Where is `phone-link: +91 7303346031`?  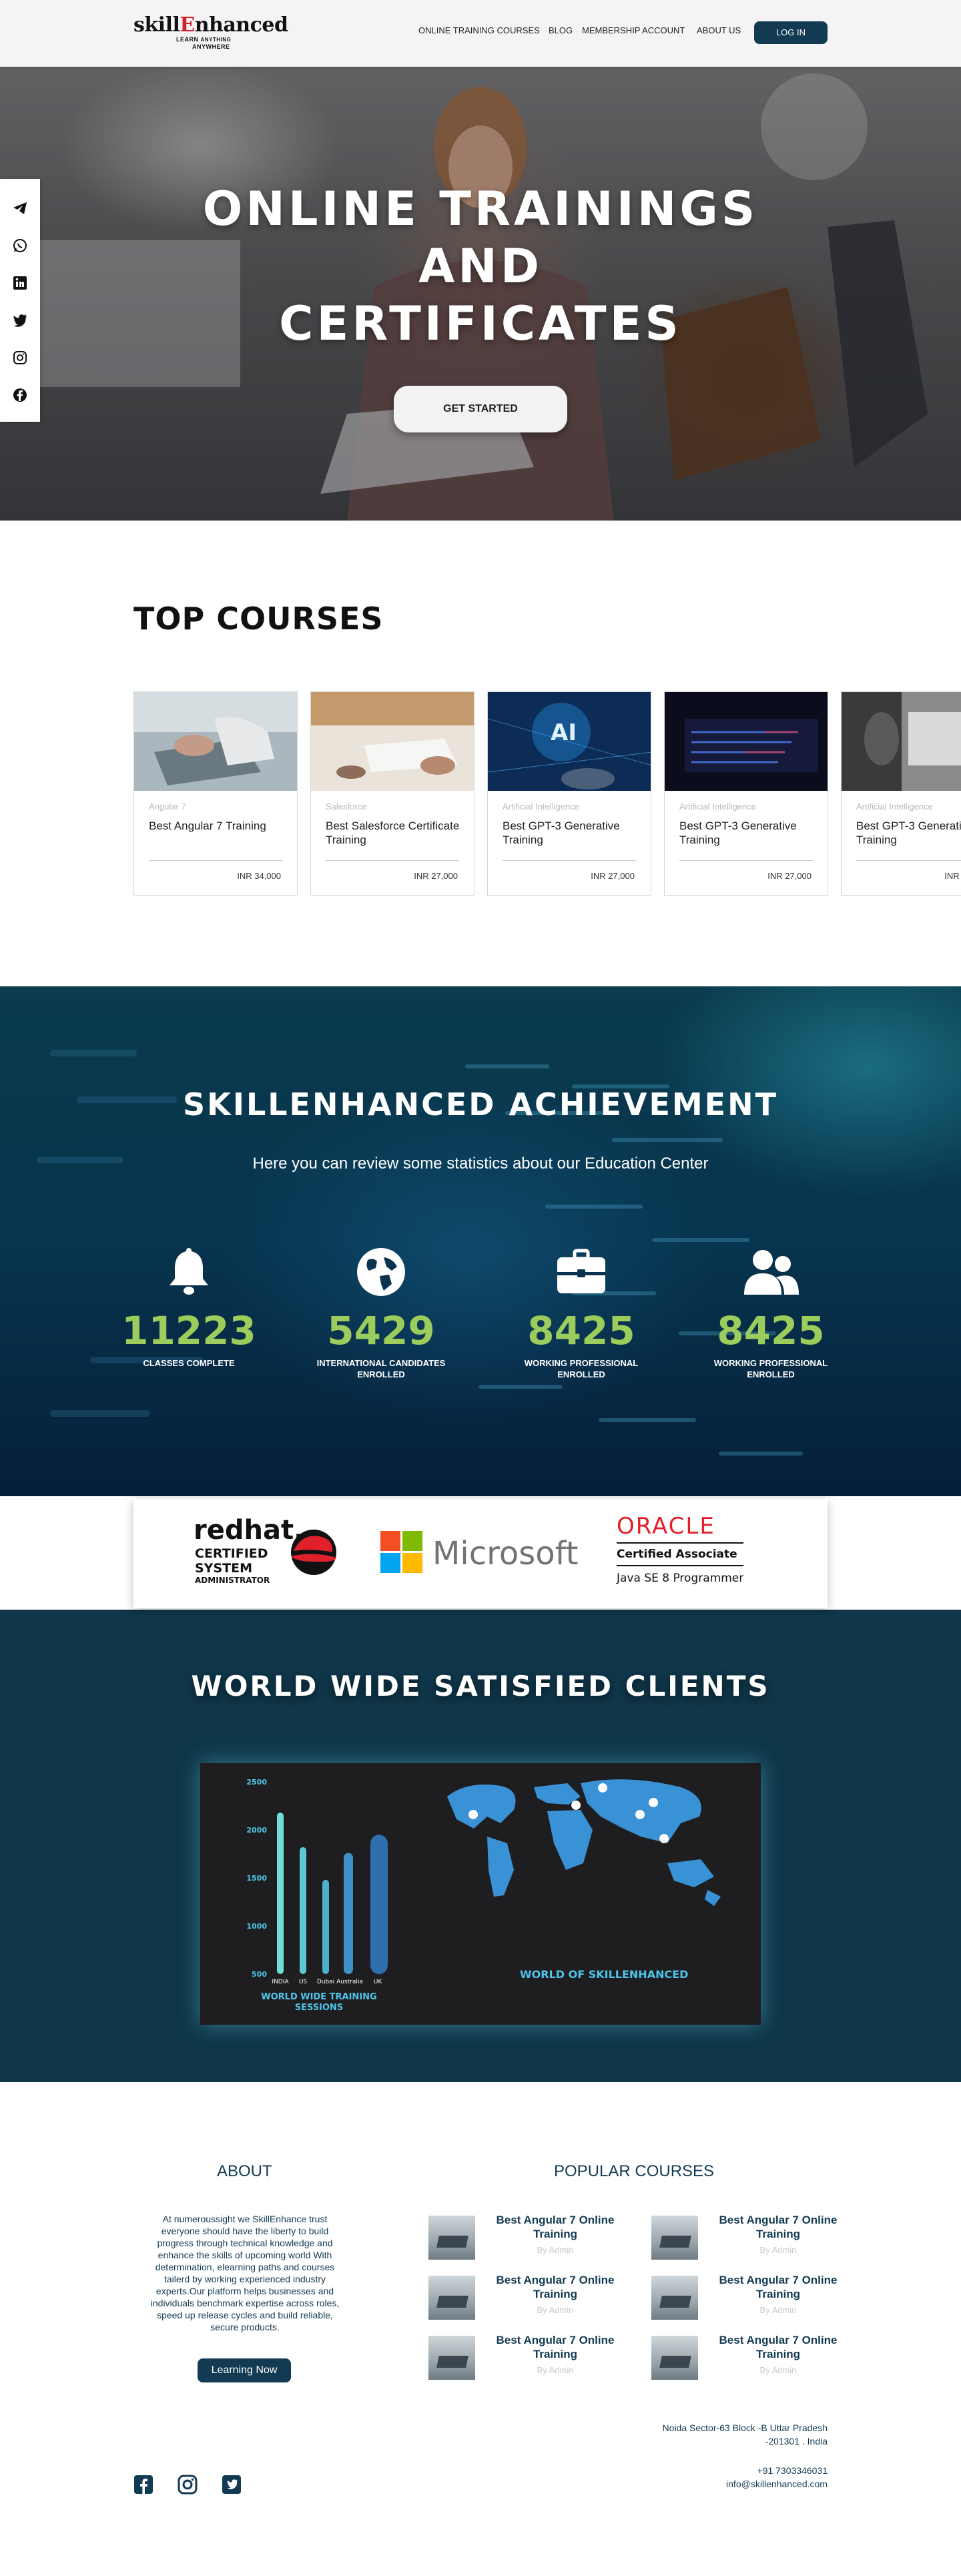 phone-link: +91 7303346031 is located at coordinates (777, 2470).